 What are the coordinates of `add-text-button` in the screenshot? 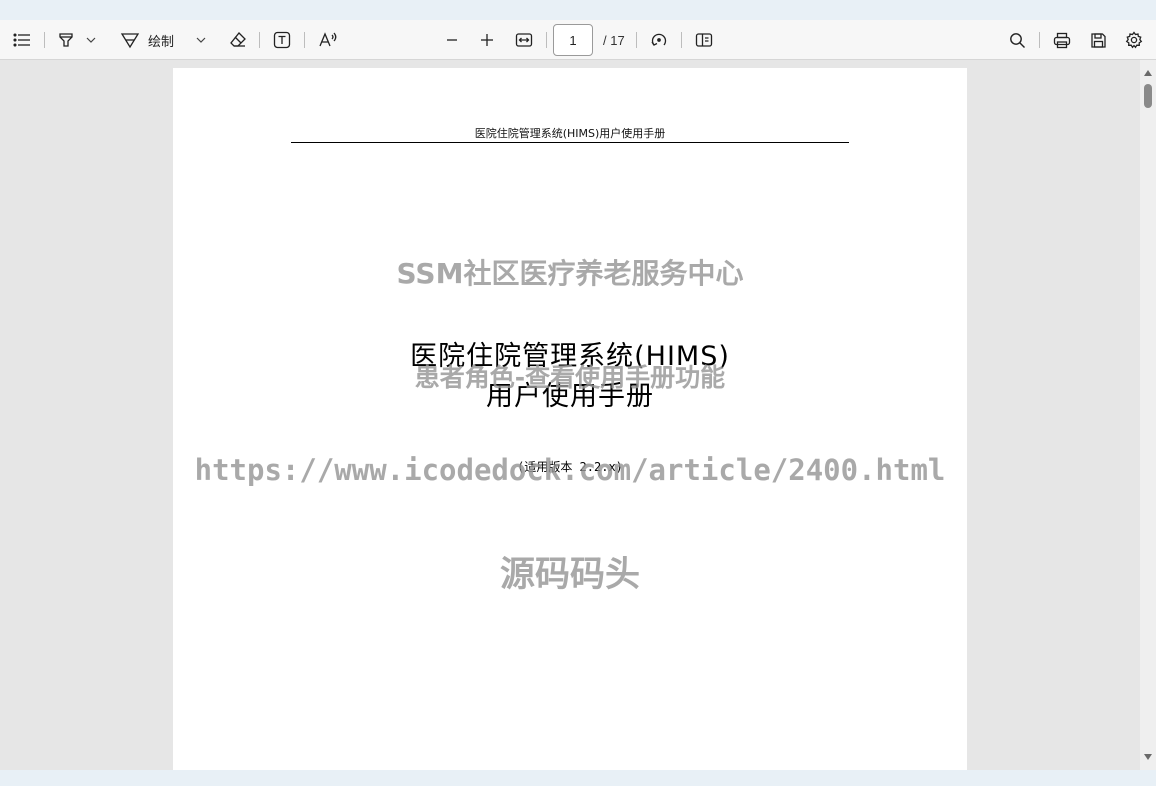 It's located at (282, 40).